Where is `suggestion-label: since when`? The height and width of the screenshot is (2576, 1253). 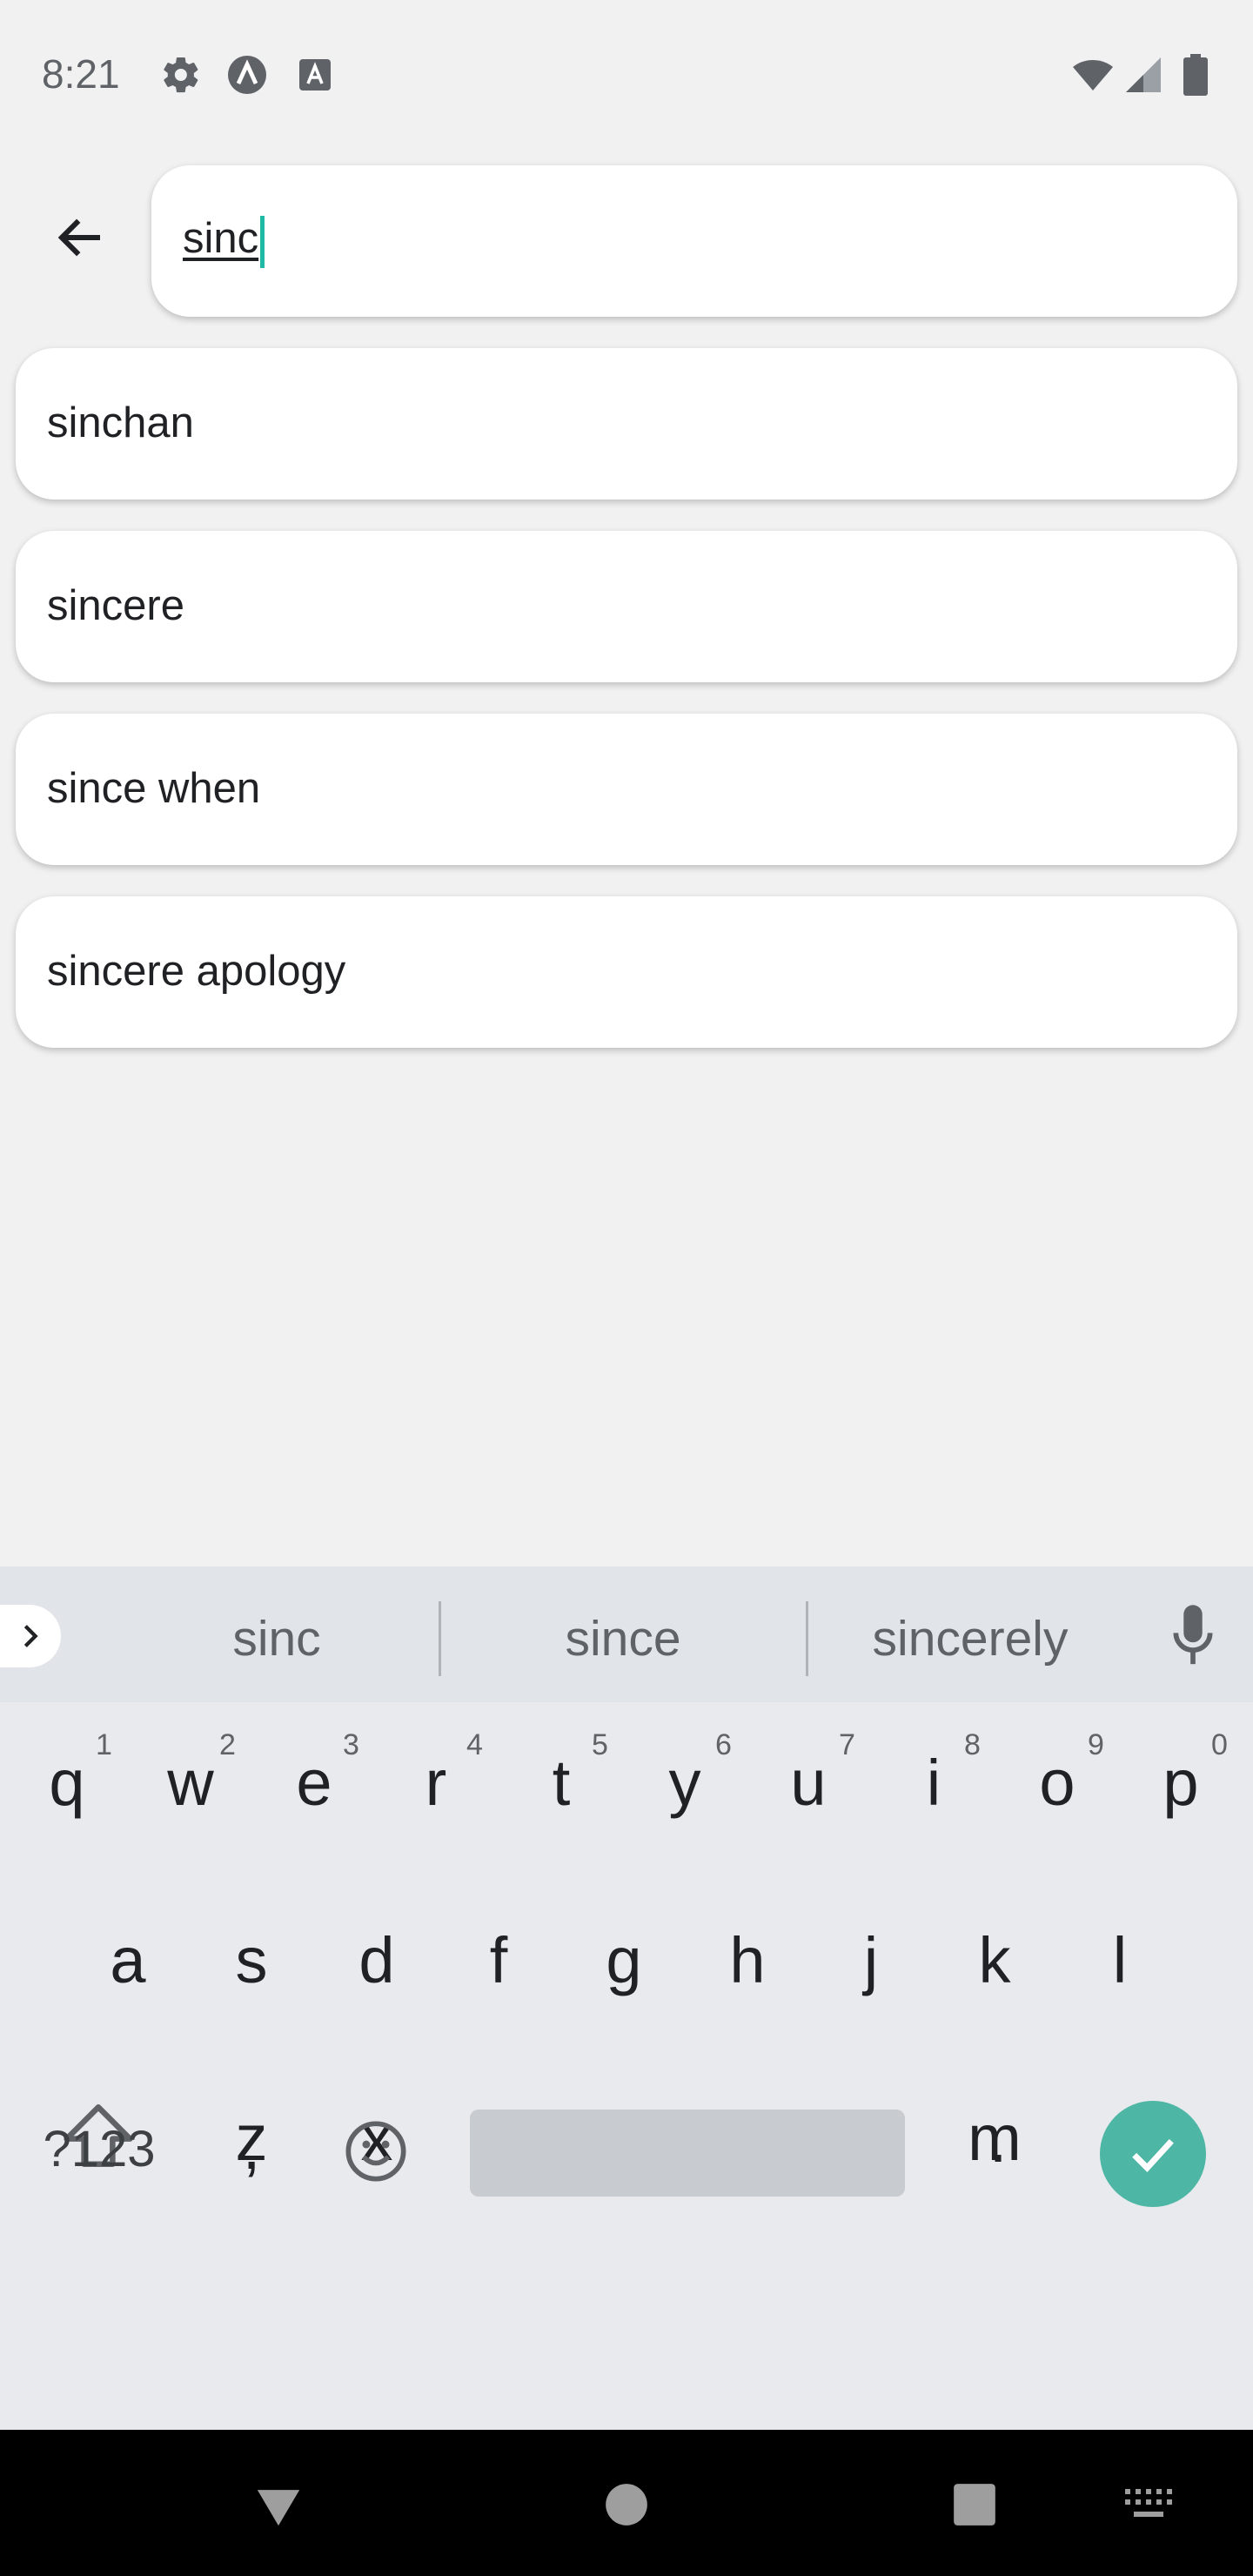 suggestion-label: since when is located at coordinates (154, 789).